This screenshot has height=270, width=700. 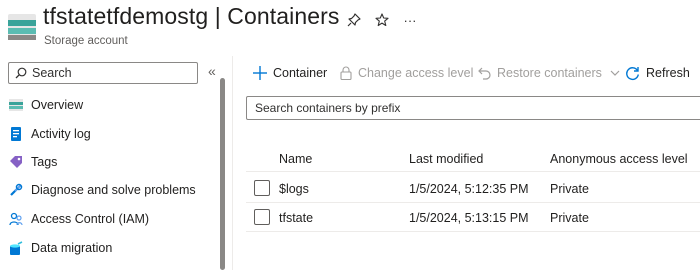 What do you see at coordinates (212, 71) in the screenshot?
I see `collapse-sidebar-button: «` at bounding box center [212, 71].